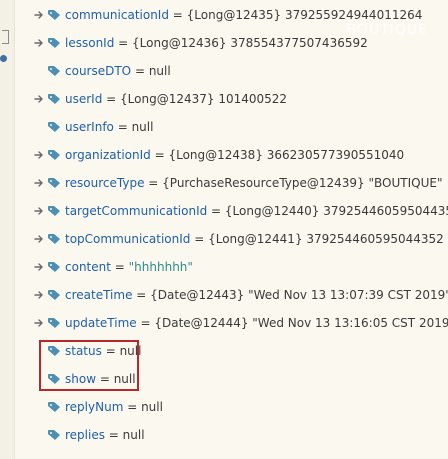  Describe the element at coordinates (90, 43) in the screenshot. I see `field-name: lessonId` at that location.